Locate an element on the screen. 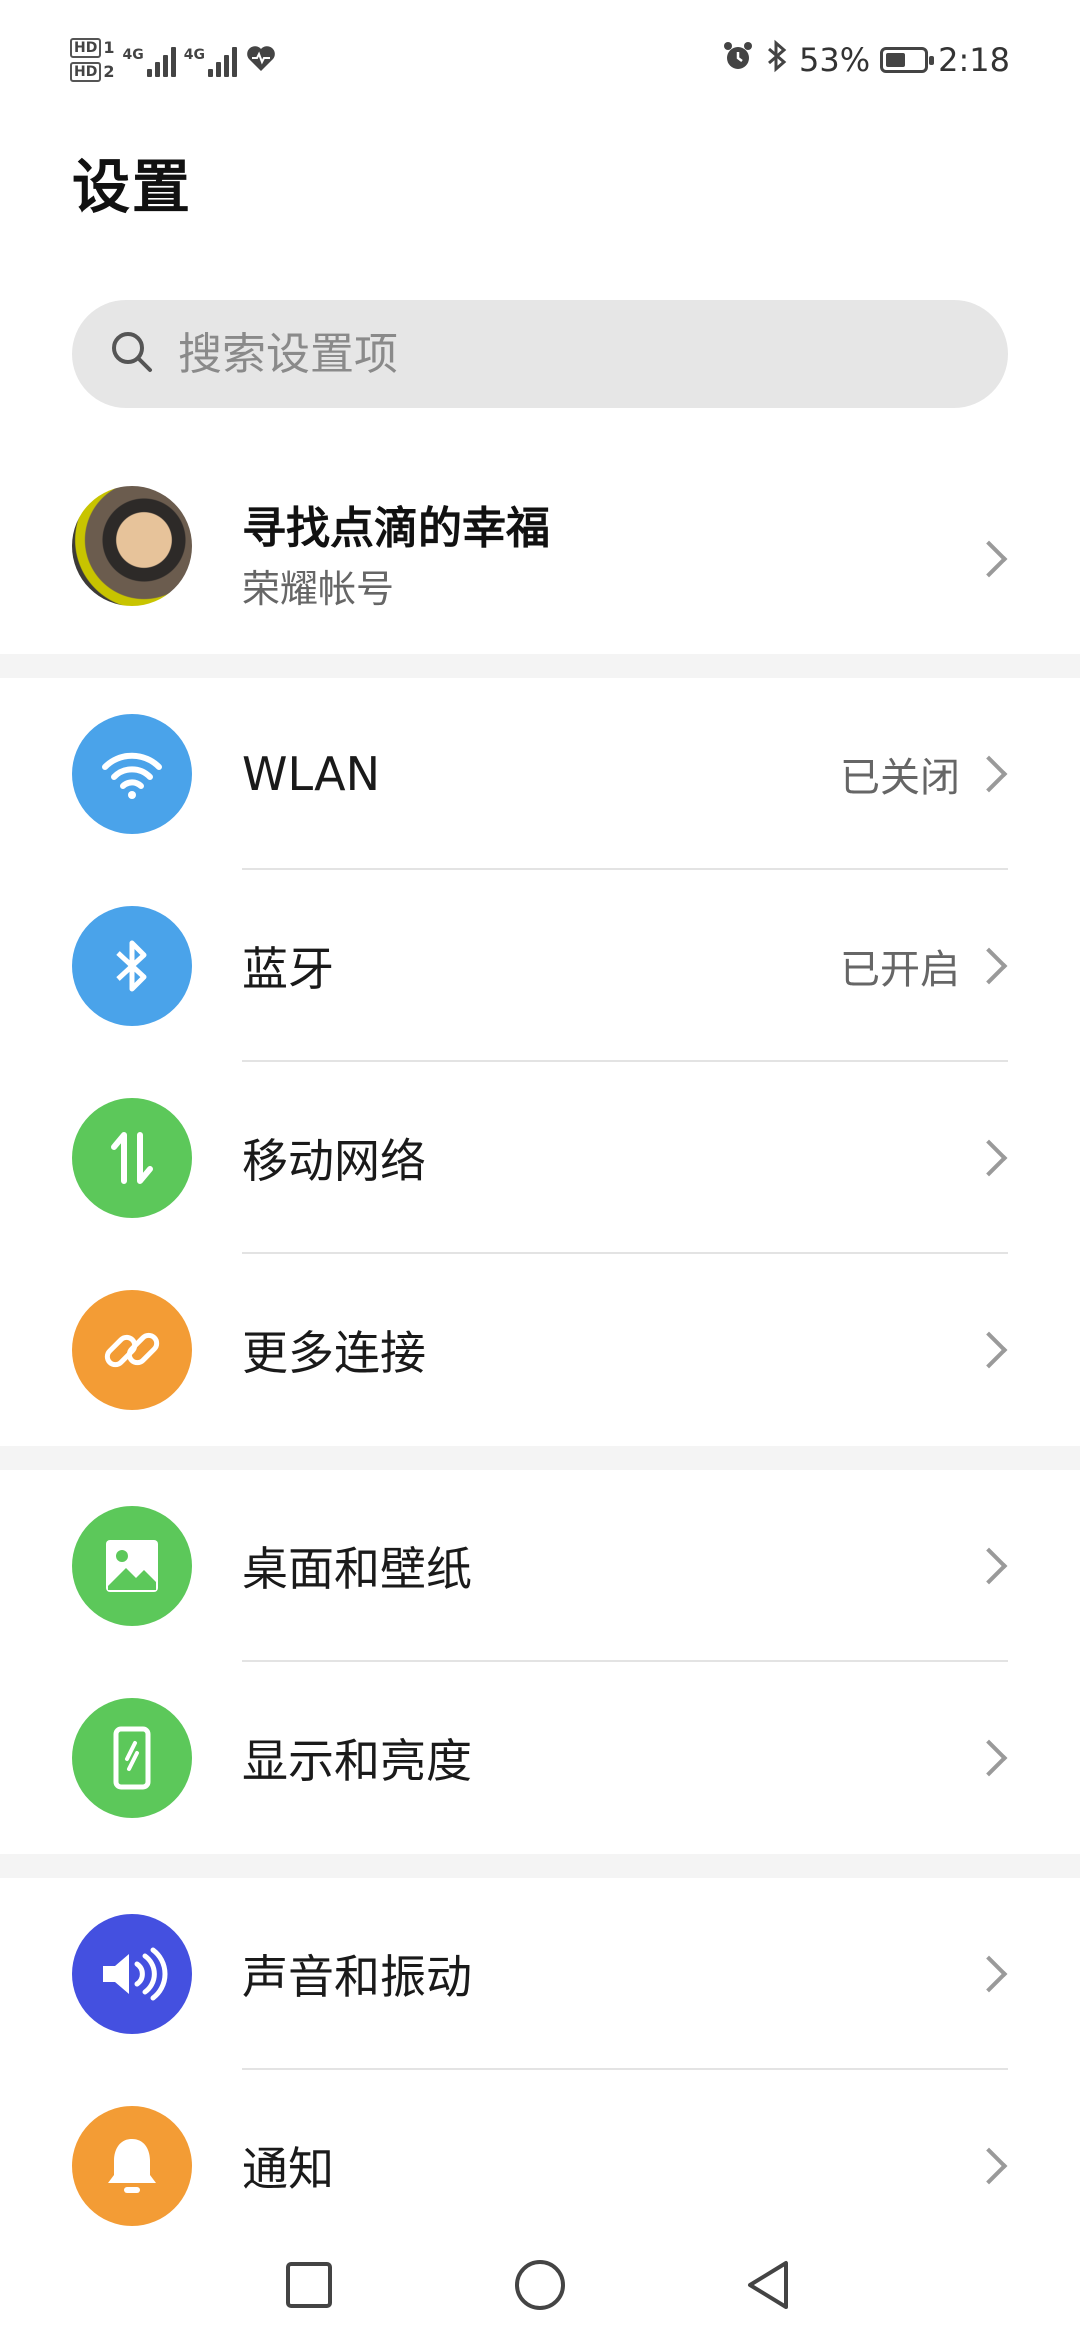 This screenshot has width=1080, height=2340. image-icon is located at coordinates (132, 1566).